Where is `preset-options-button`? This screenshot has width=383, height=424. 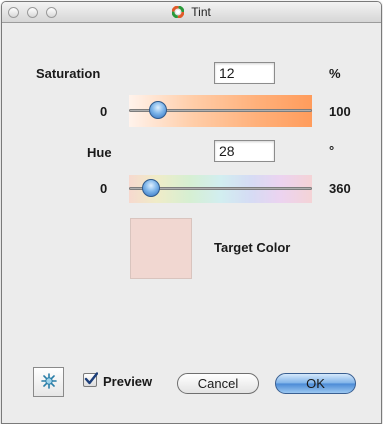
preset-options-button is located at coordinates (48, 382).